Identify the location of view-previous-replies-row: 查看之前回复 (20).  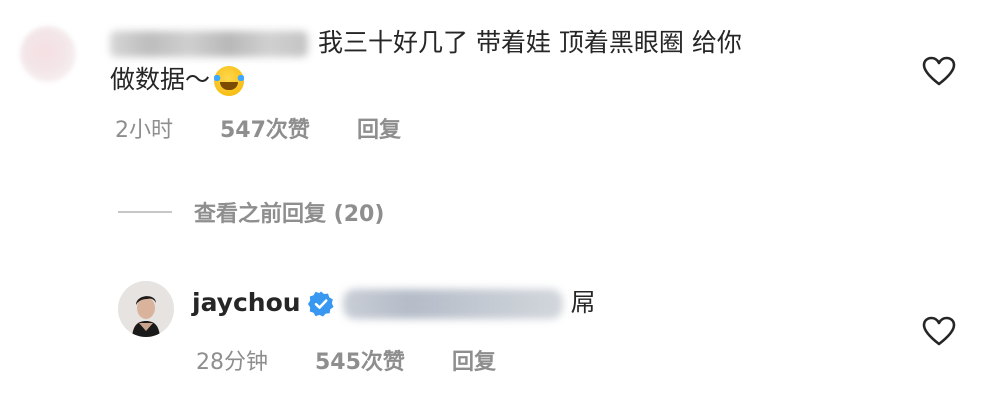
(251, 212).